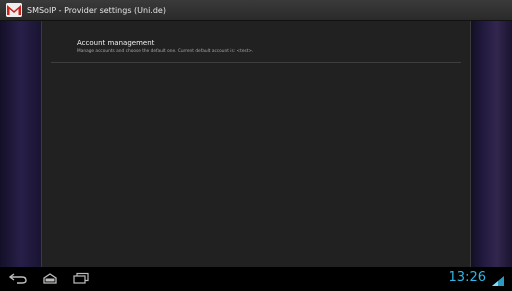  What do you see at coordinates (467, 277) in the screenshot?
I see `status-clock: 13:26` at bounding box center [467, 277].